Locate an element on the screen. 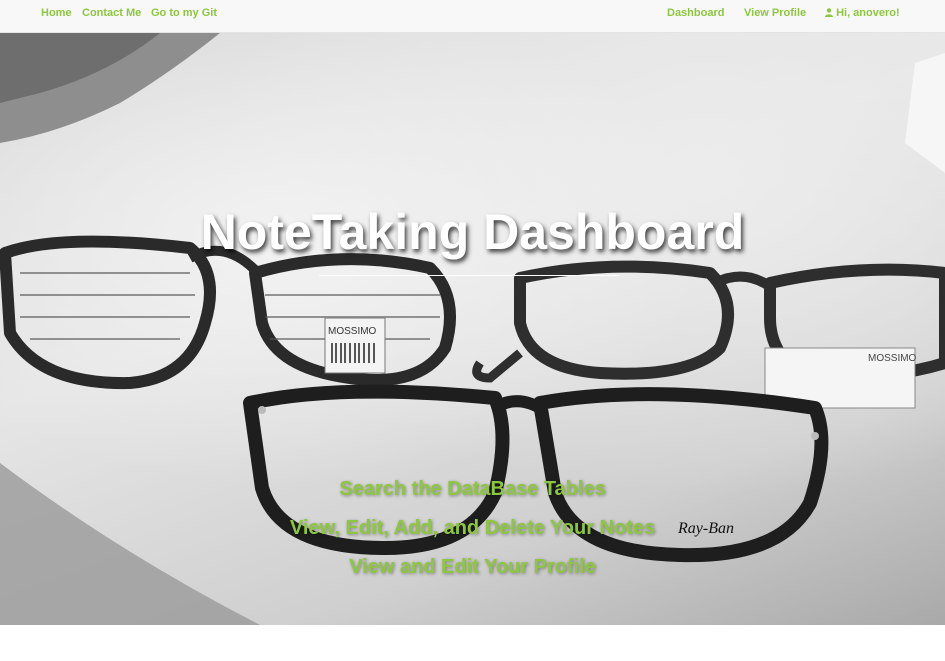 The height and width of the screenshot is (661, 945). nav-contact-link: Contact Me is located at coordinates (111, 13).